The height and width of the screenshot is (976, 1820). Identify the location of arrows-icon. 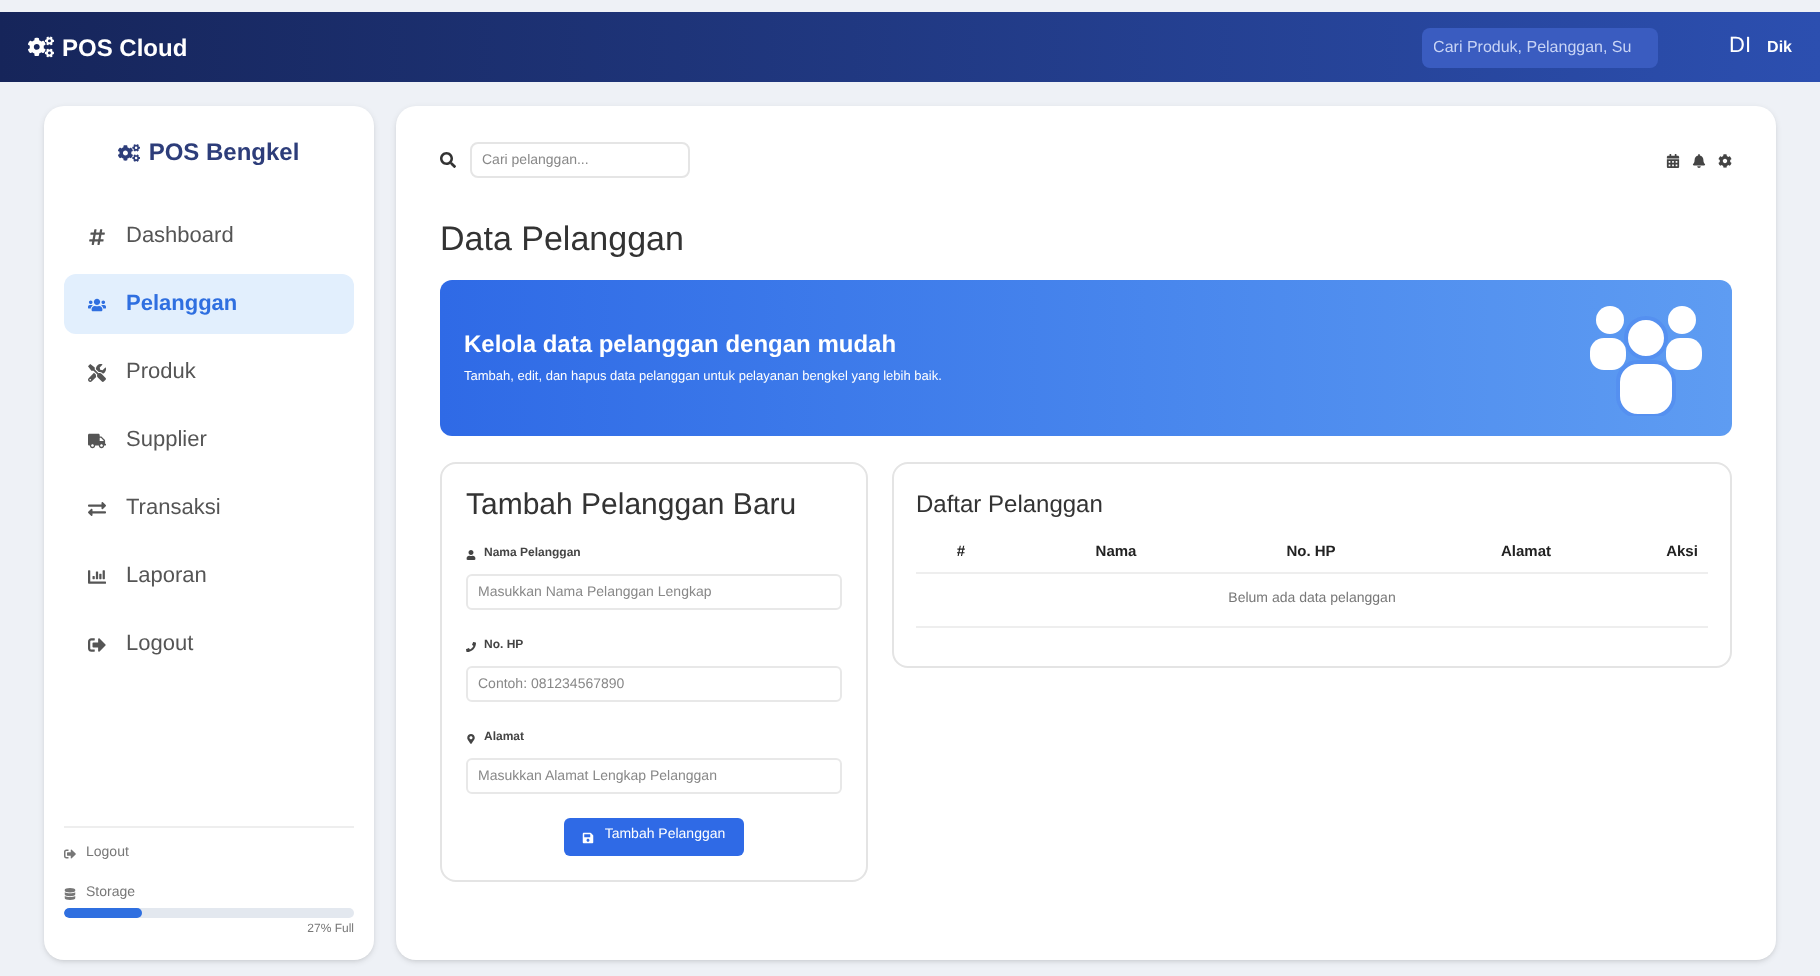
(97, 508).